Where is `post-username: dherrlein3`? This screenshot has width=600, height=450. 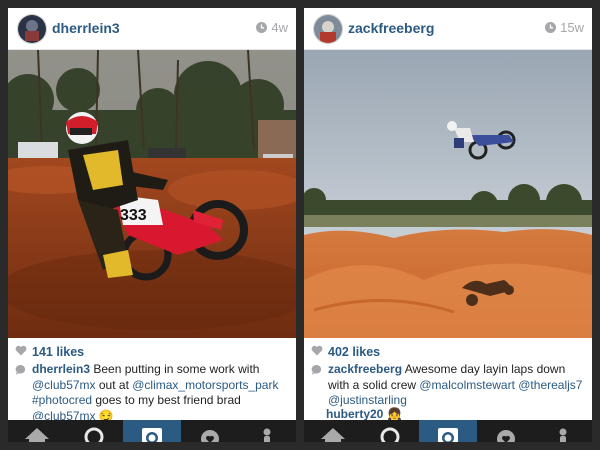
post-username: dherrlein3 is located at coordinates (86, 28).